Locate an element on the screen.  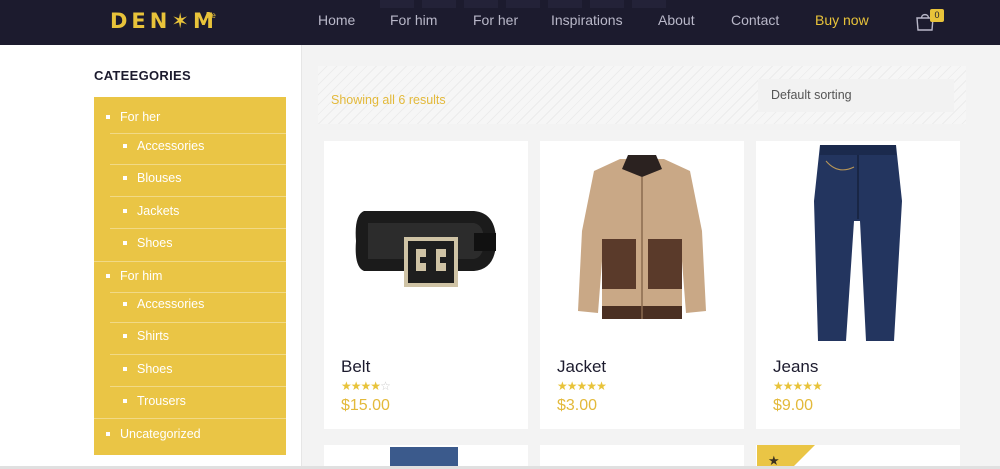
category-him-trousers: Trousers is located at coordinates (154, 401).